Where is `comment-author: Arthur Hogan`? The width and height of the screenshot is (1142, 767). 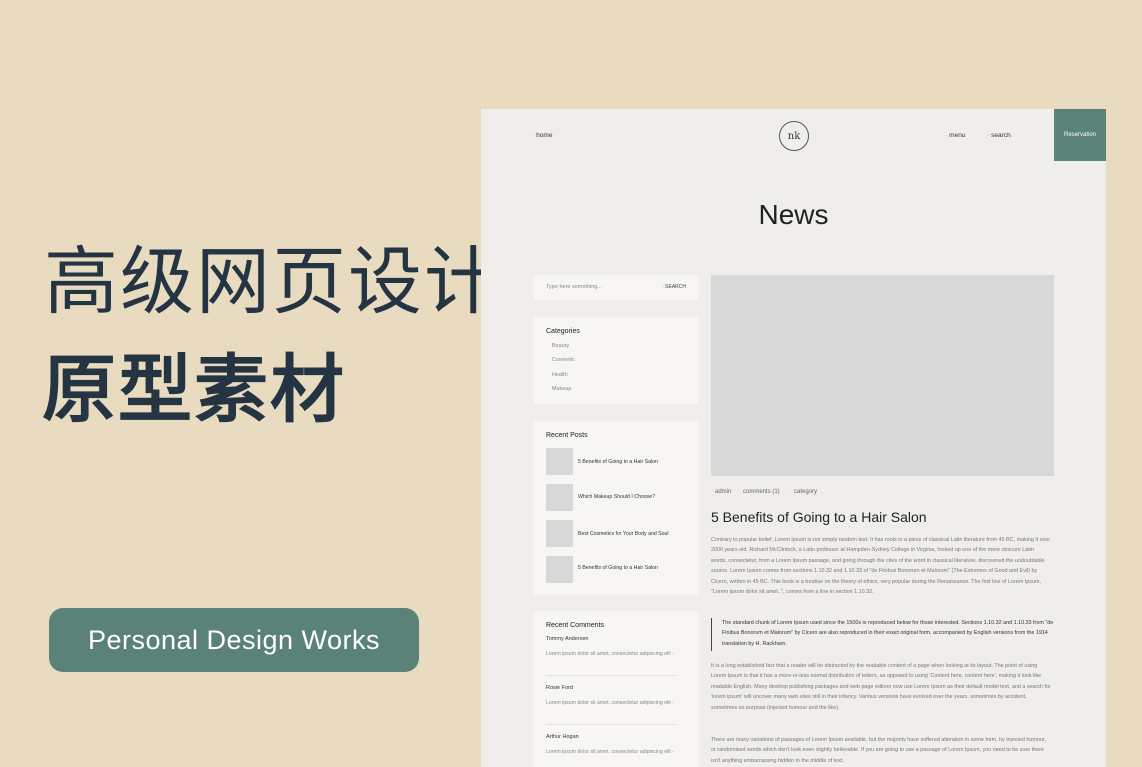 comment-author: Arthur Hogan is located at coordinates (562, 737).